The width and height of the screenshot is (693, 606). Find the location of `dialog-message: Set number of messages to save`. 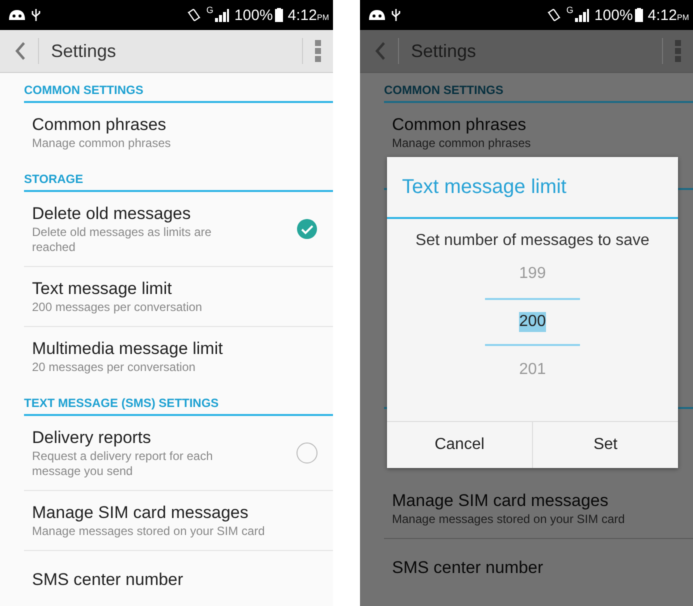

dialog-message: Set number of messages to save is located at coordinates (533, 241).